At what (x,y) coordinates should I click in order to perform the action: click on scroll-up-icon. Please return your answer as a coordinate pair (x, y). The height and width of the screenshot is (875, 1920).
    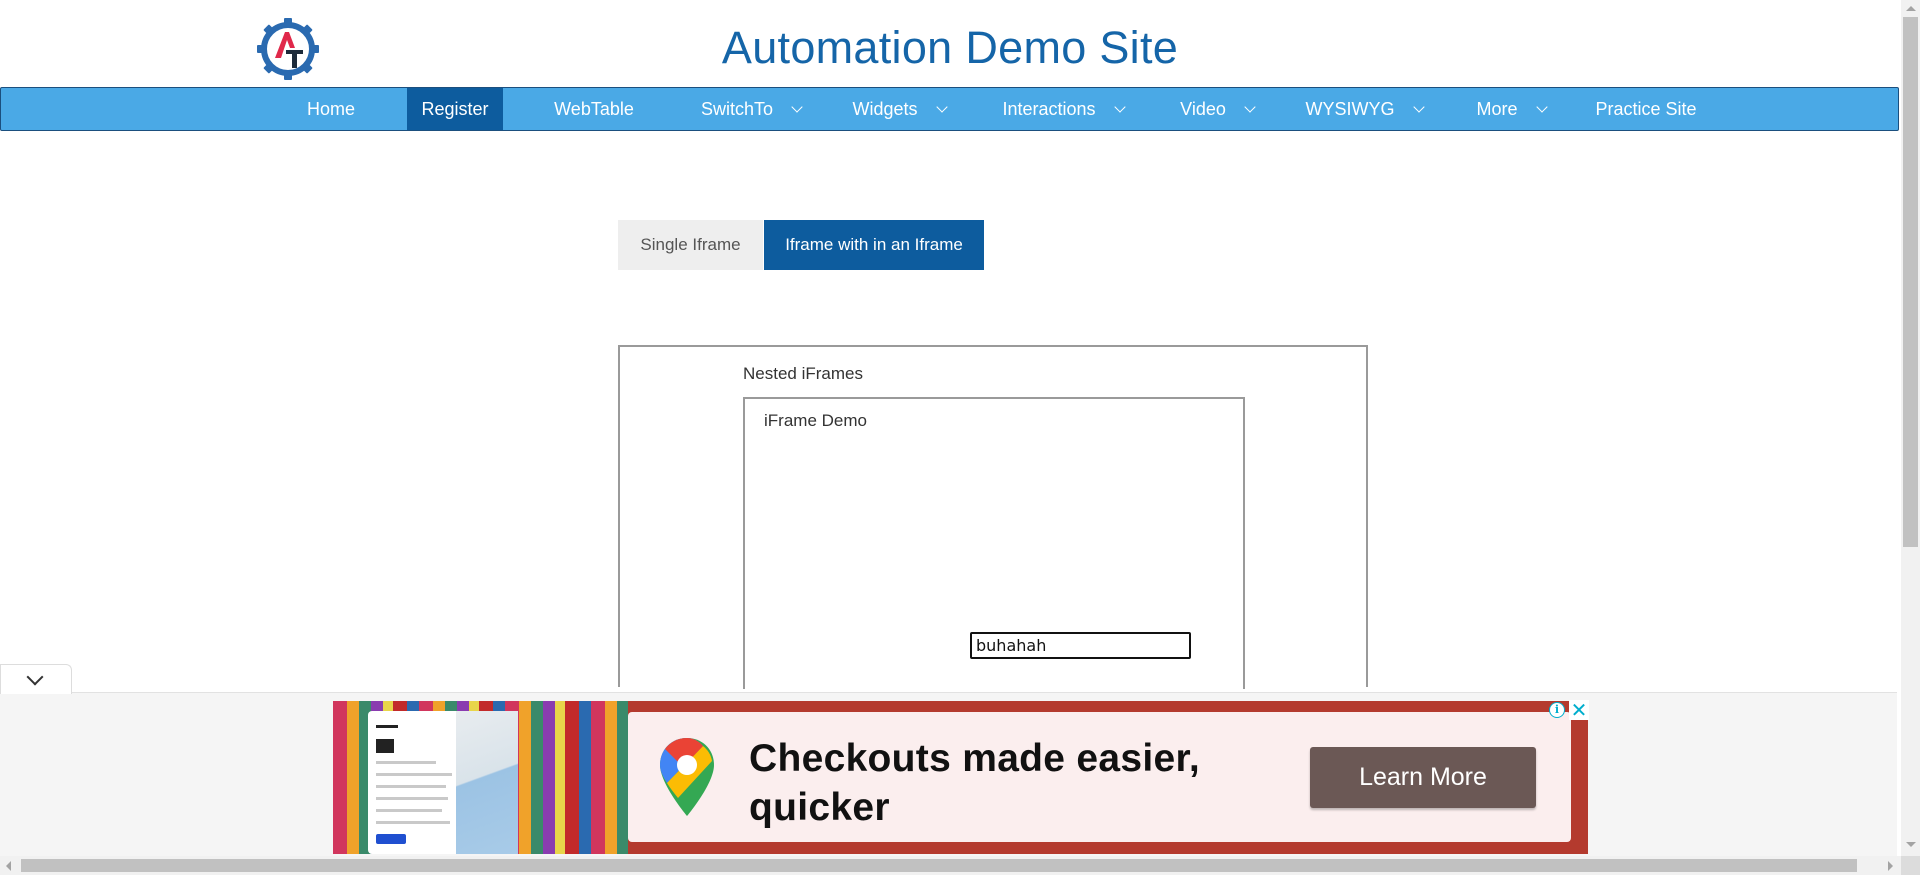
    Looking at the image, I should click on (1911, 8).